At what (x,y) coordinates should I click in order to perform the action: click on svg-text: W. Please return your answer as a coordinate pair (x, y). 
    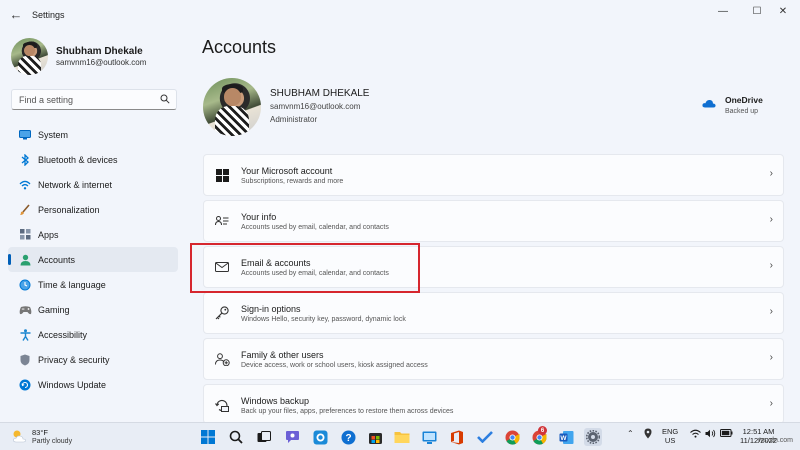
    Looking at the image, I should click on (563, 438).